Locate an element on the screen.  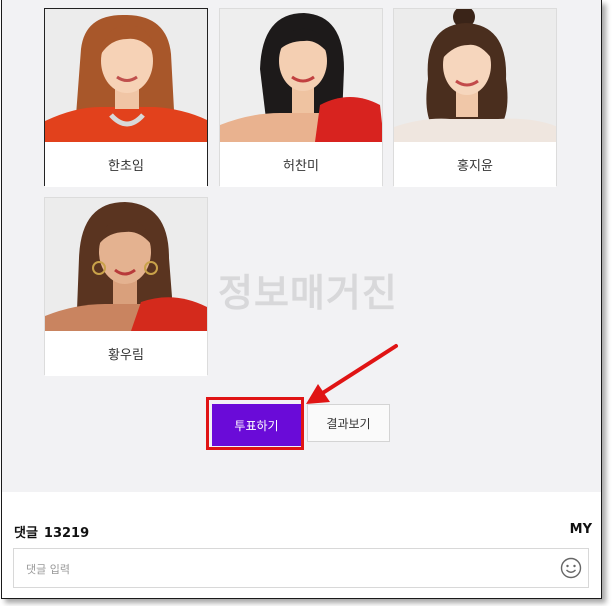
comment-input is located at coordinates (286, 569).